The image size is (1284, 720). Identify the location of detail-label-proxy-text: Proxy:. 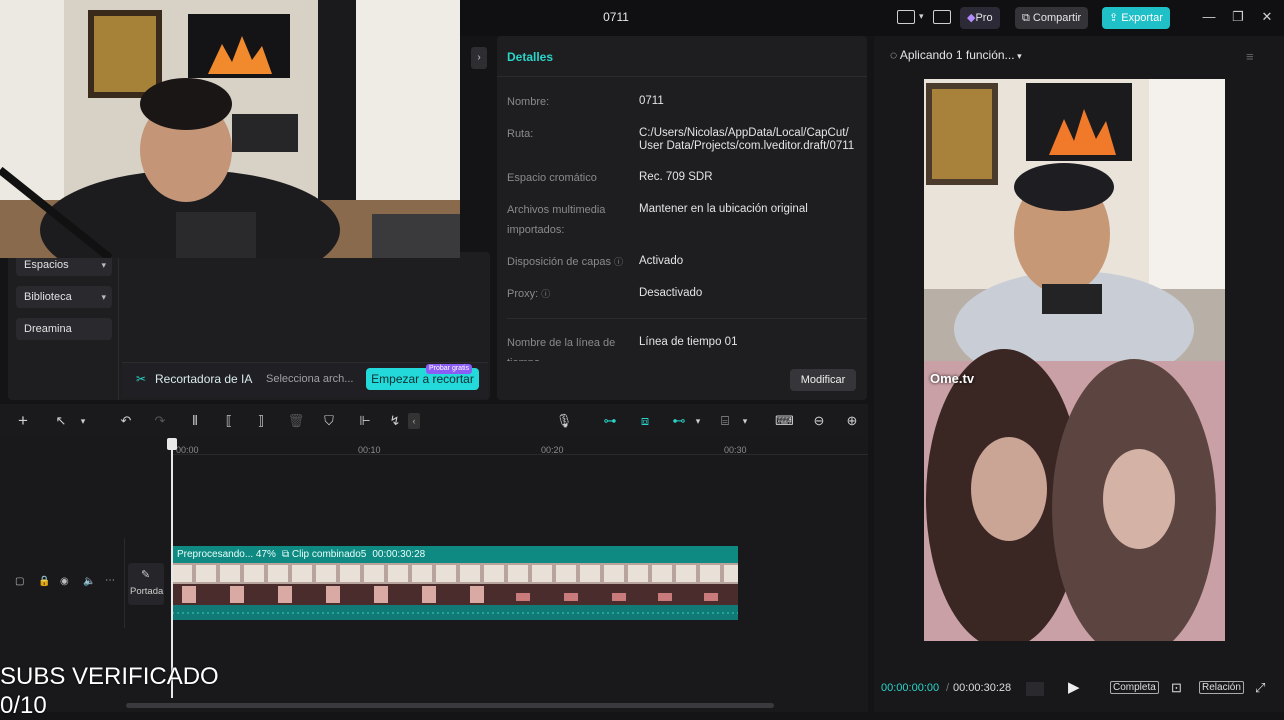
(523, 294).